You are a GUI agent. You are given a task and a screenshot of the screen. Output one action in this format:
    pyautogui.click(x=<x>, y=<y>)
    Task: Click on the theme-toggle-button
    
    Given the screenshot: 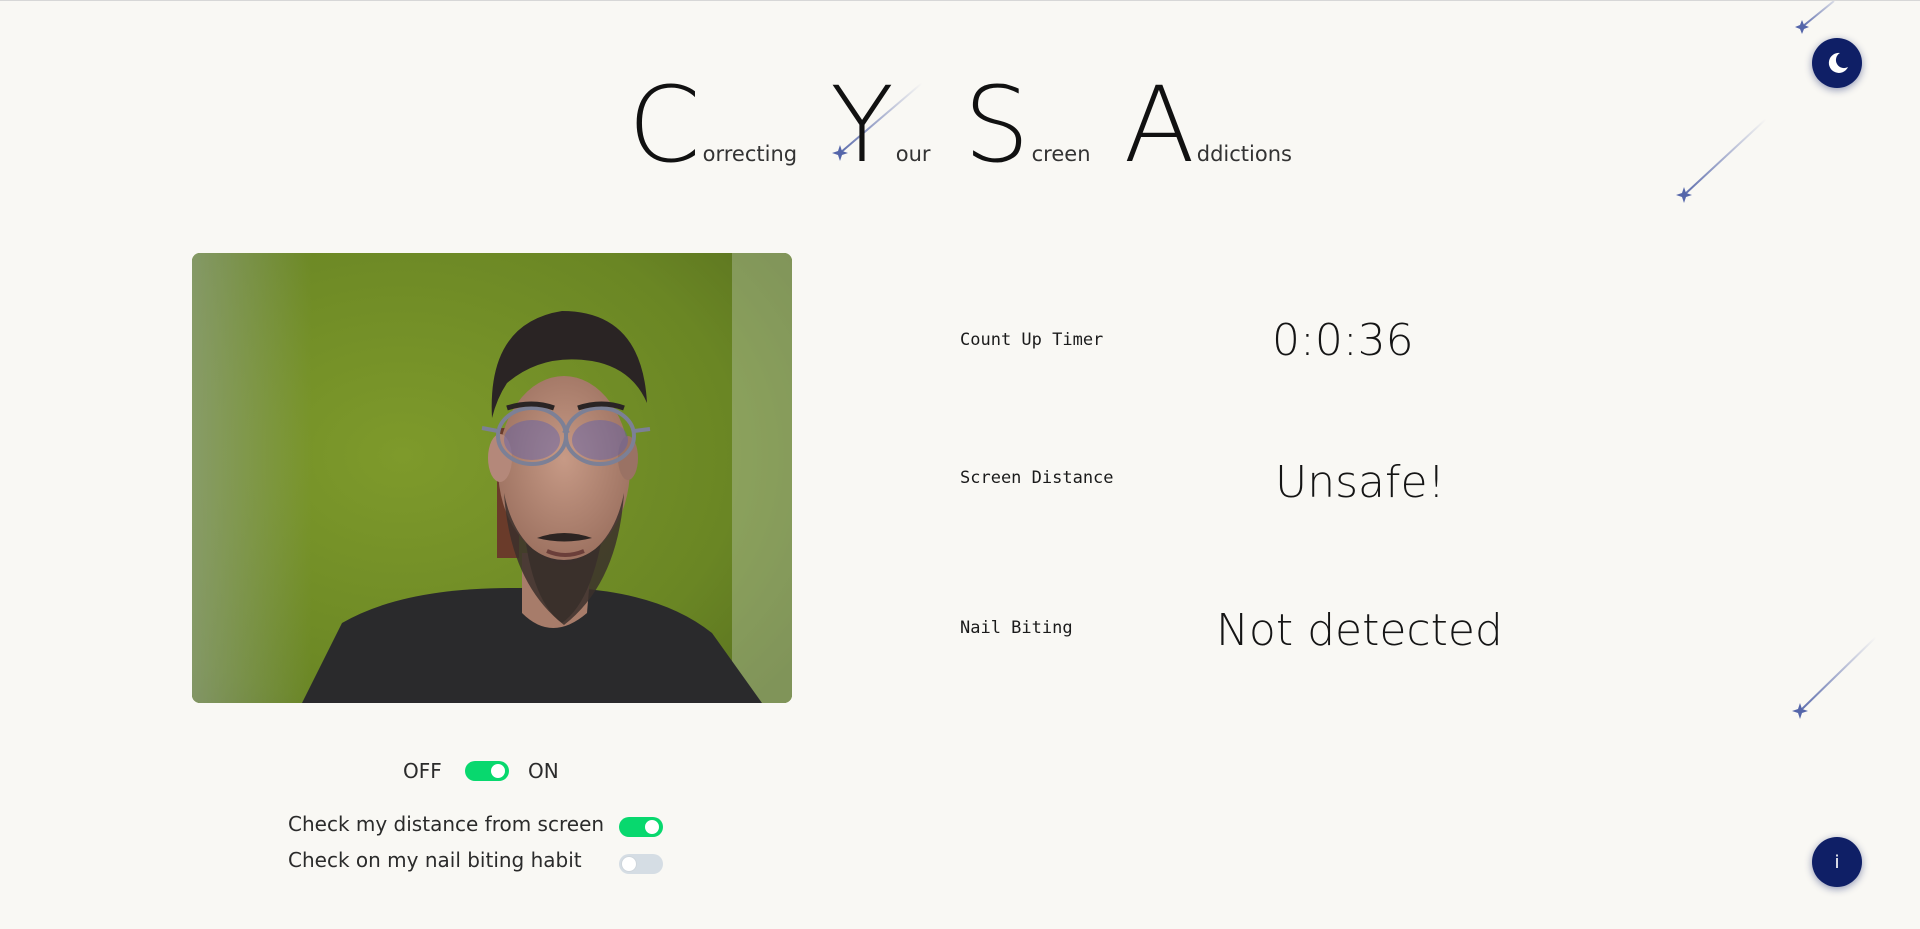 What is the action you would take?
    pyautogui.click(x=1837, y=63)
    